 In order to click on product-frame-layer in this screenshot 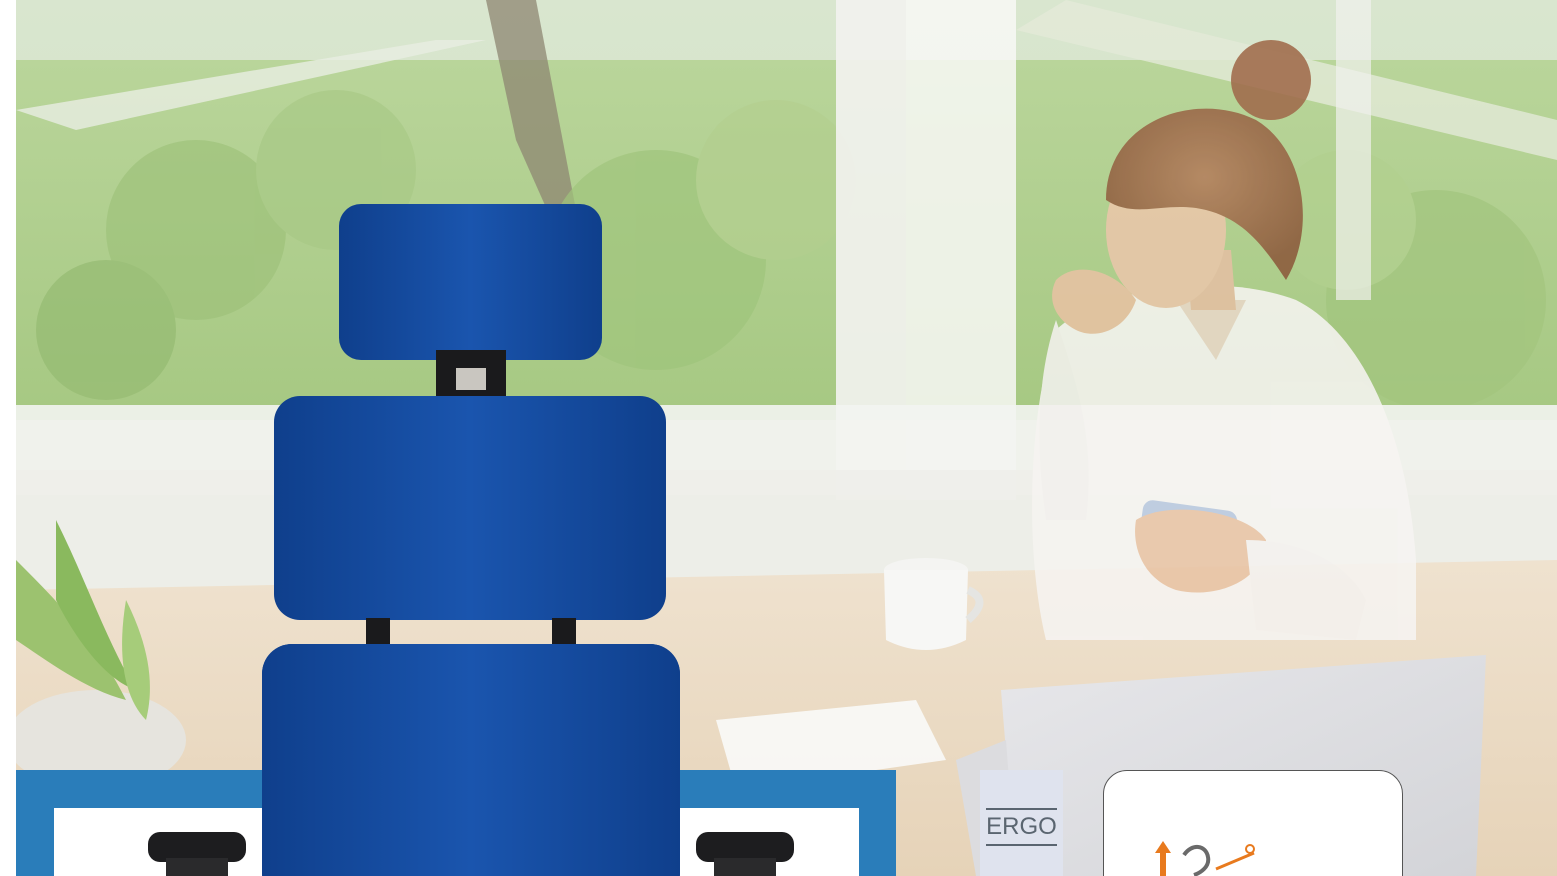, I will do `click(456, 760)`.